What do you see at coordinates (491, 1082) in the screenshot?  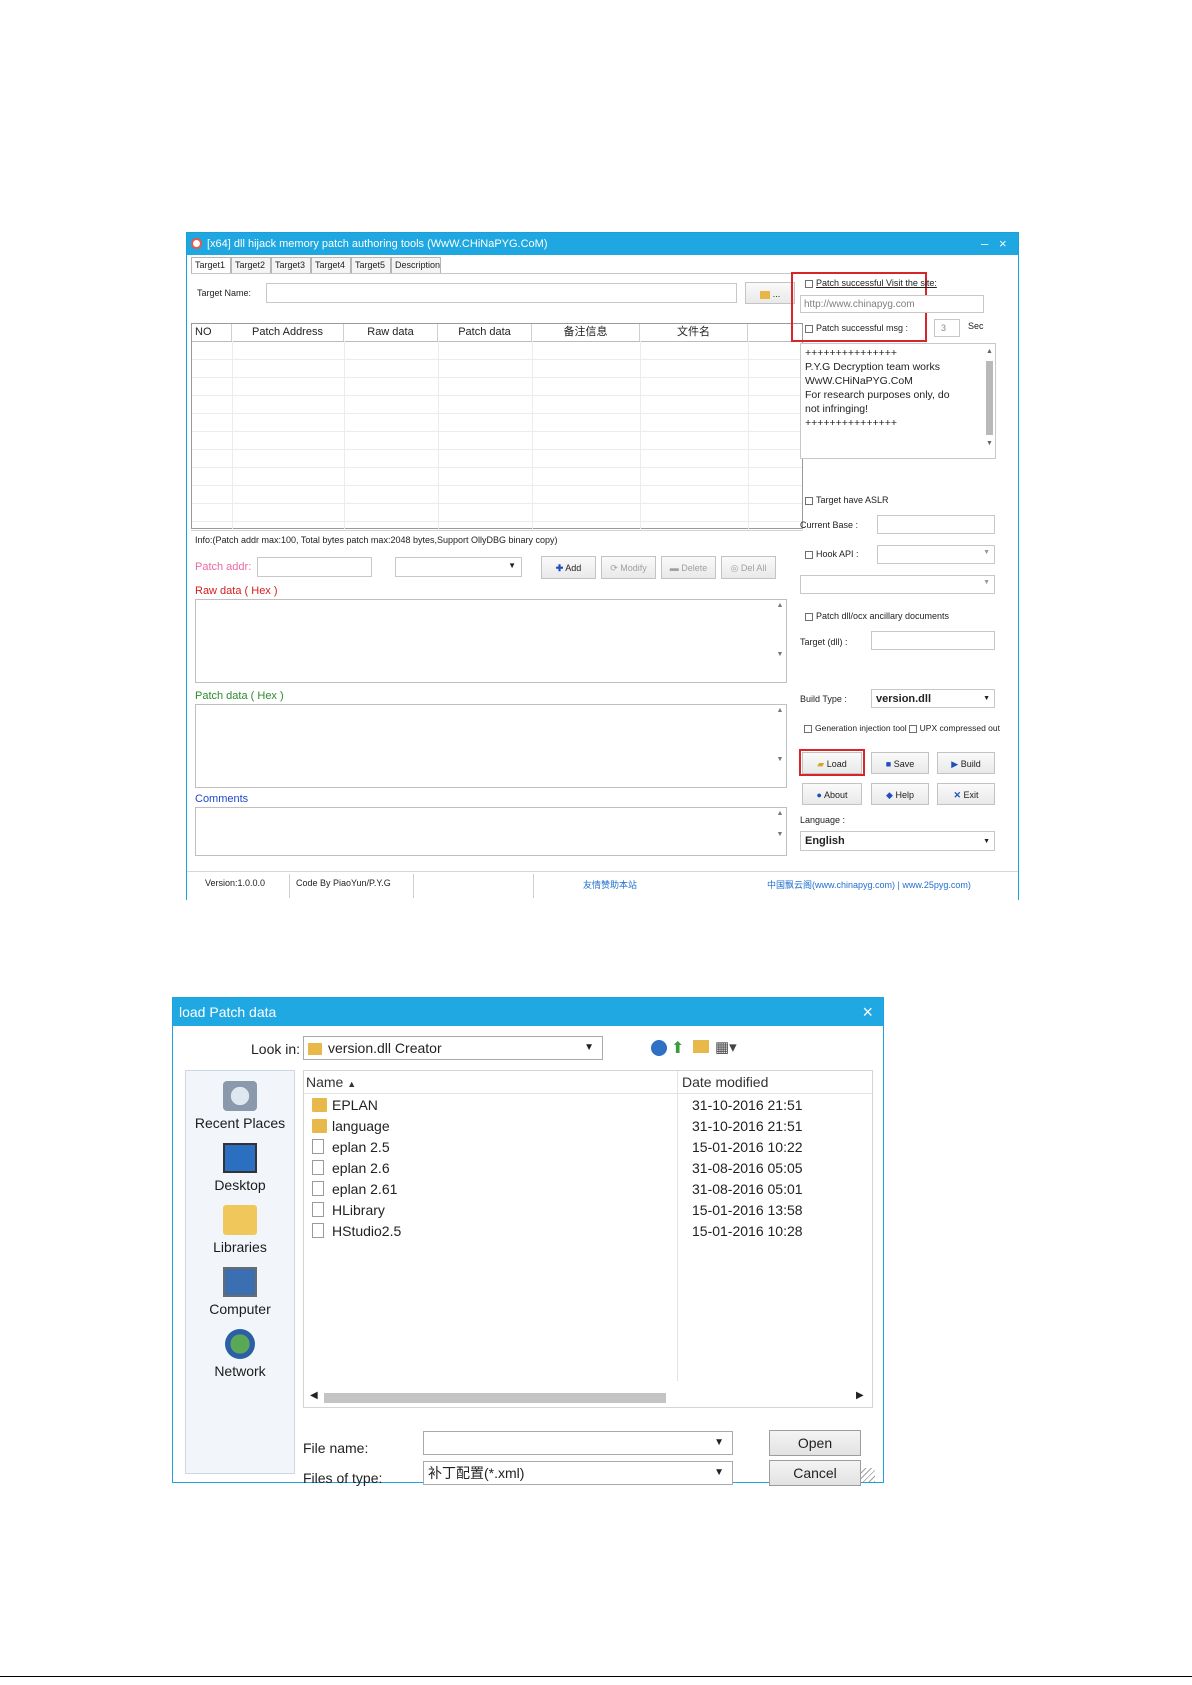 I see `name-column-header: Name ▲` at bounding box center [491, 1082].